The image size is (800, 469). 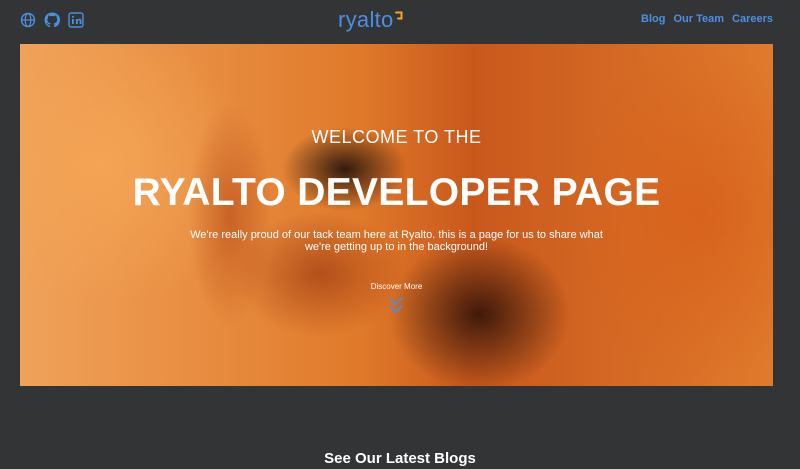 I want to click on ryalto-logo: ryalto, so click(x=370, y=21).